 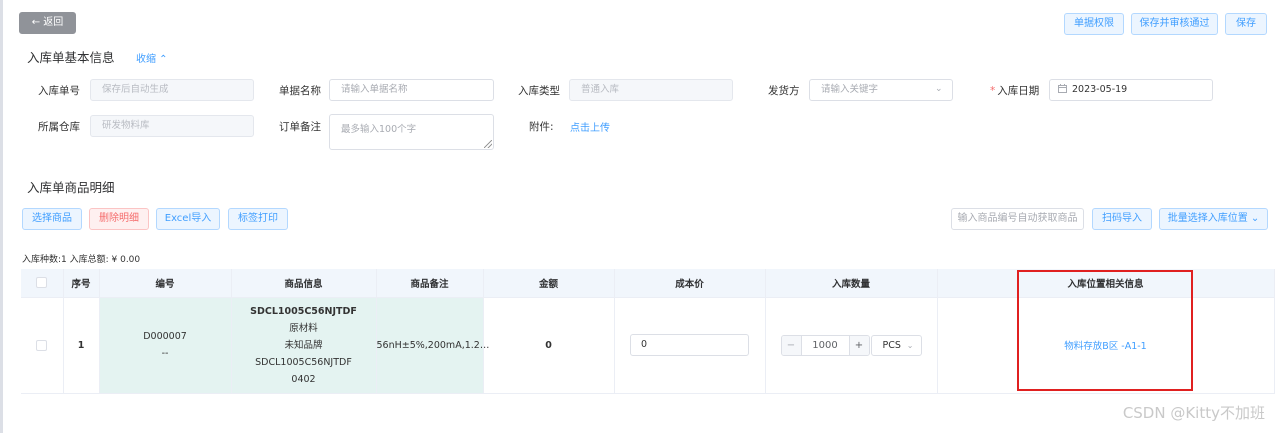 I want to click on remark-textarea: 最多输入100个字, so click(x=411, y=132).